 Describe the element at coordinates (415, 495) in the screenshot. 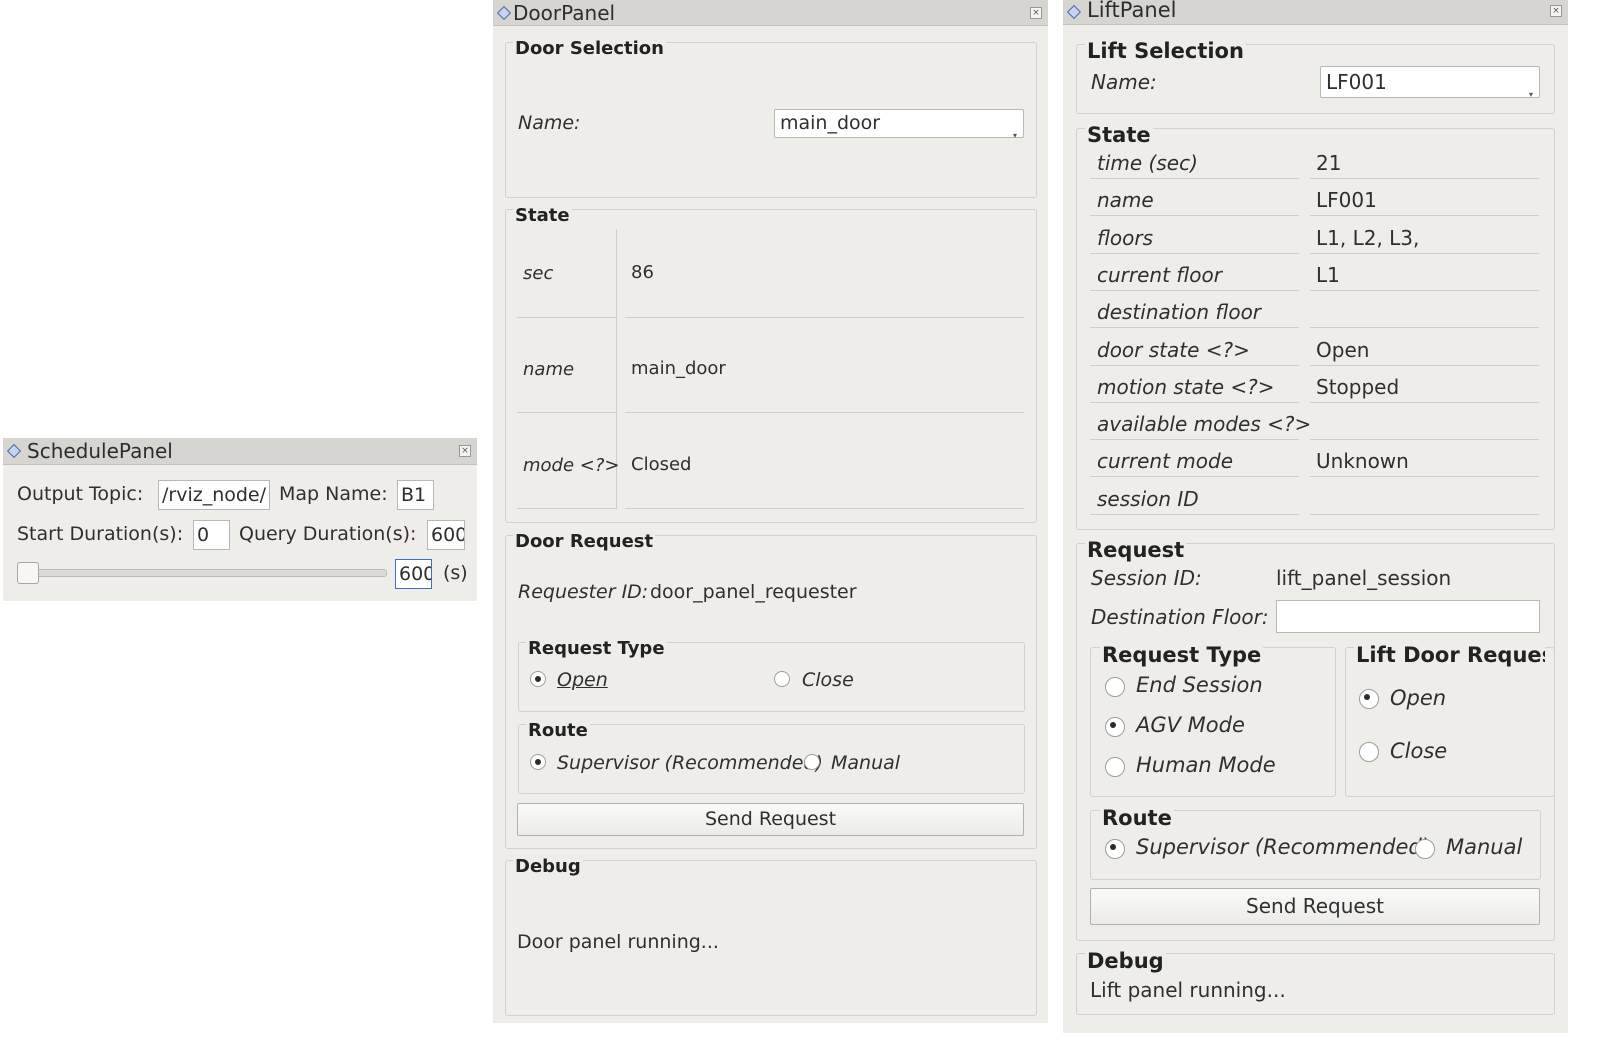

I see `map-name-input: B1` at that location.